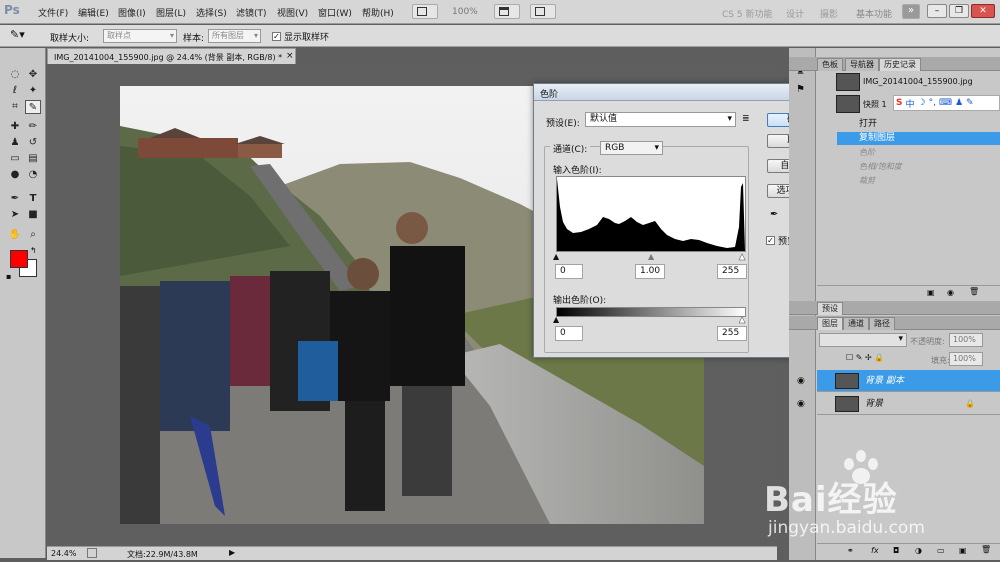  What do you see at coordinates (290, 56) in the screenshot?
I see `close-tab-icon: ×` at bounding box center [290, 56].